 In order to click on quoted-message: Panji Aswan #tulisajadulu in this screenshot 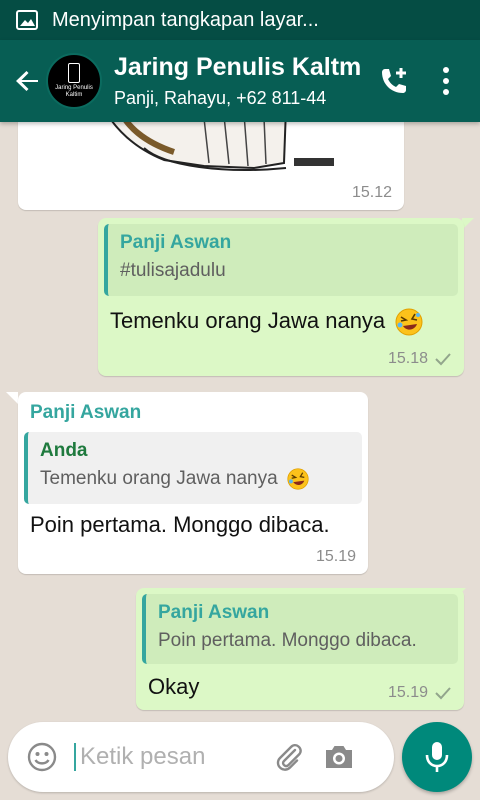, I will do `click(281, 260)`.